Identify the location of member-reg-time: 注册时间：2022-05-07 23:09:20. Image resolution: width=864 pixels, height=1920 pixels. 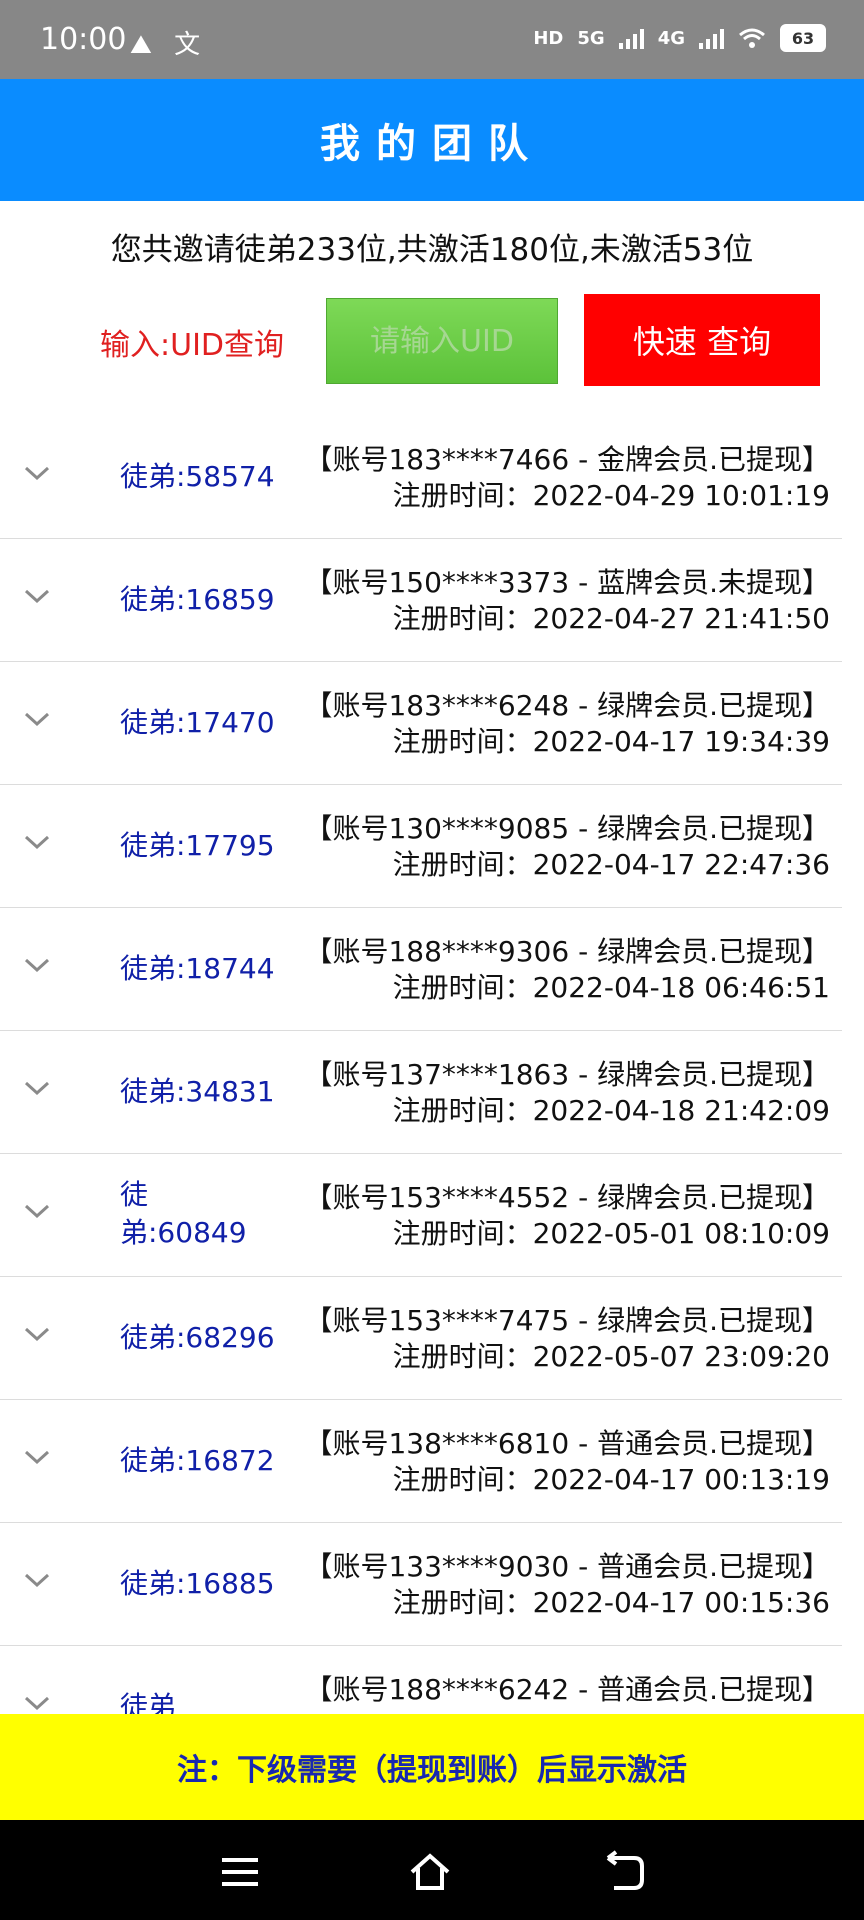
(611, 1356).